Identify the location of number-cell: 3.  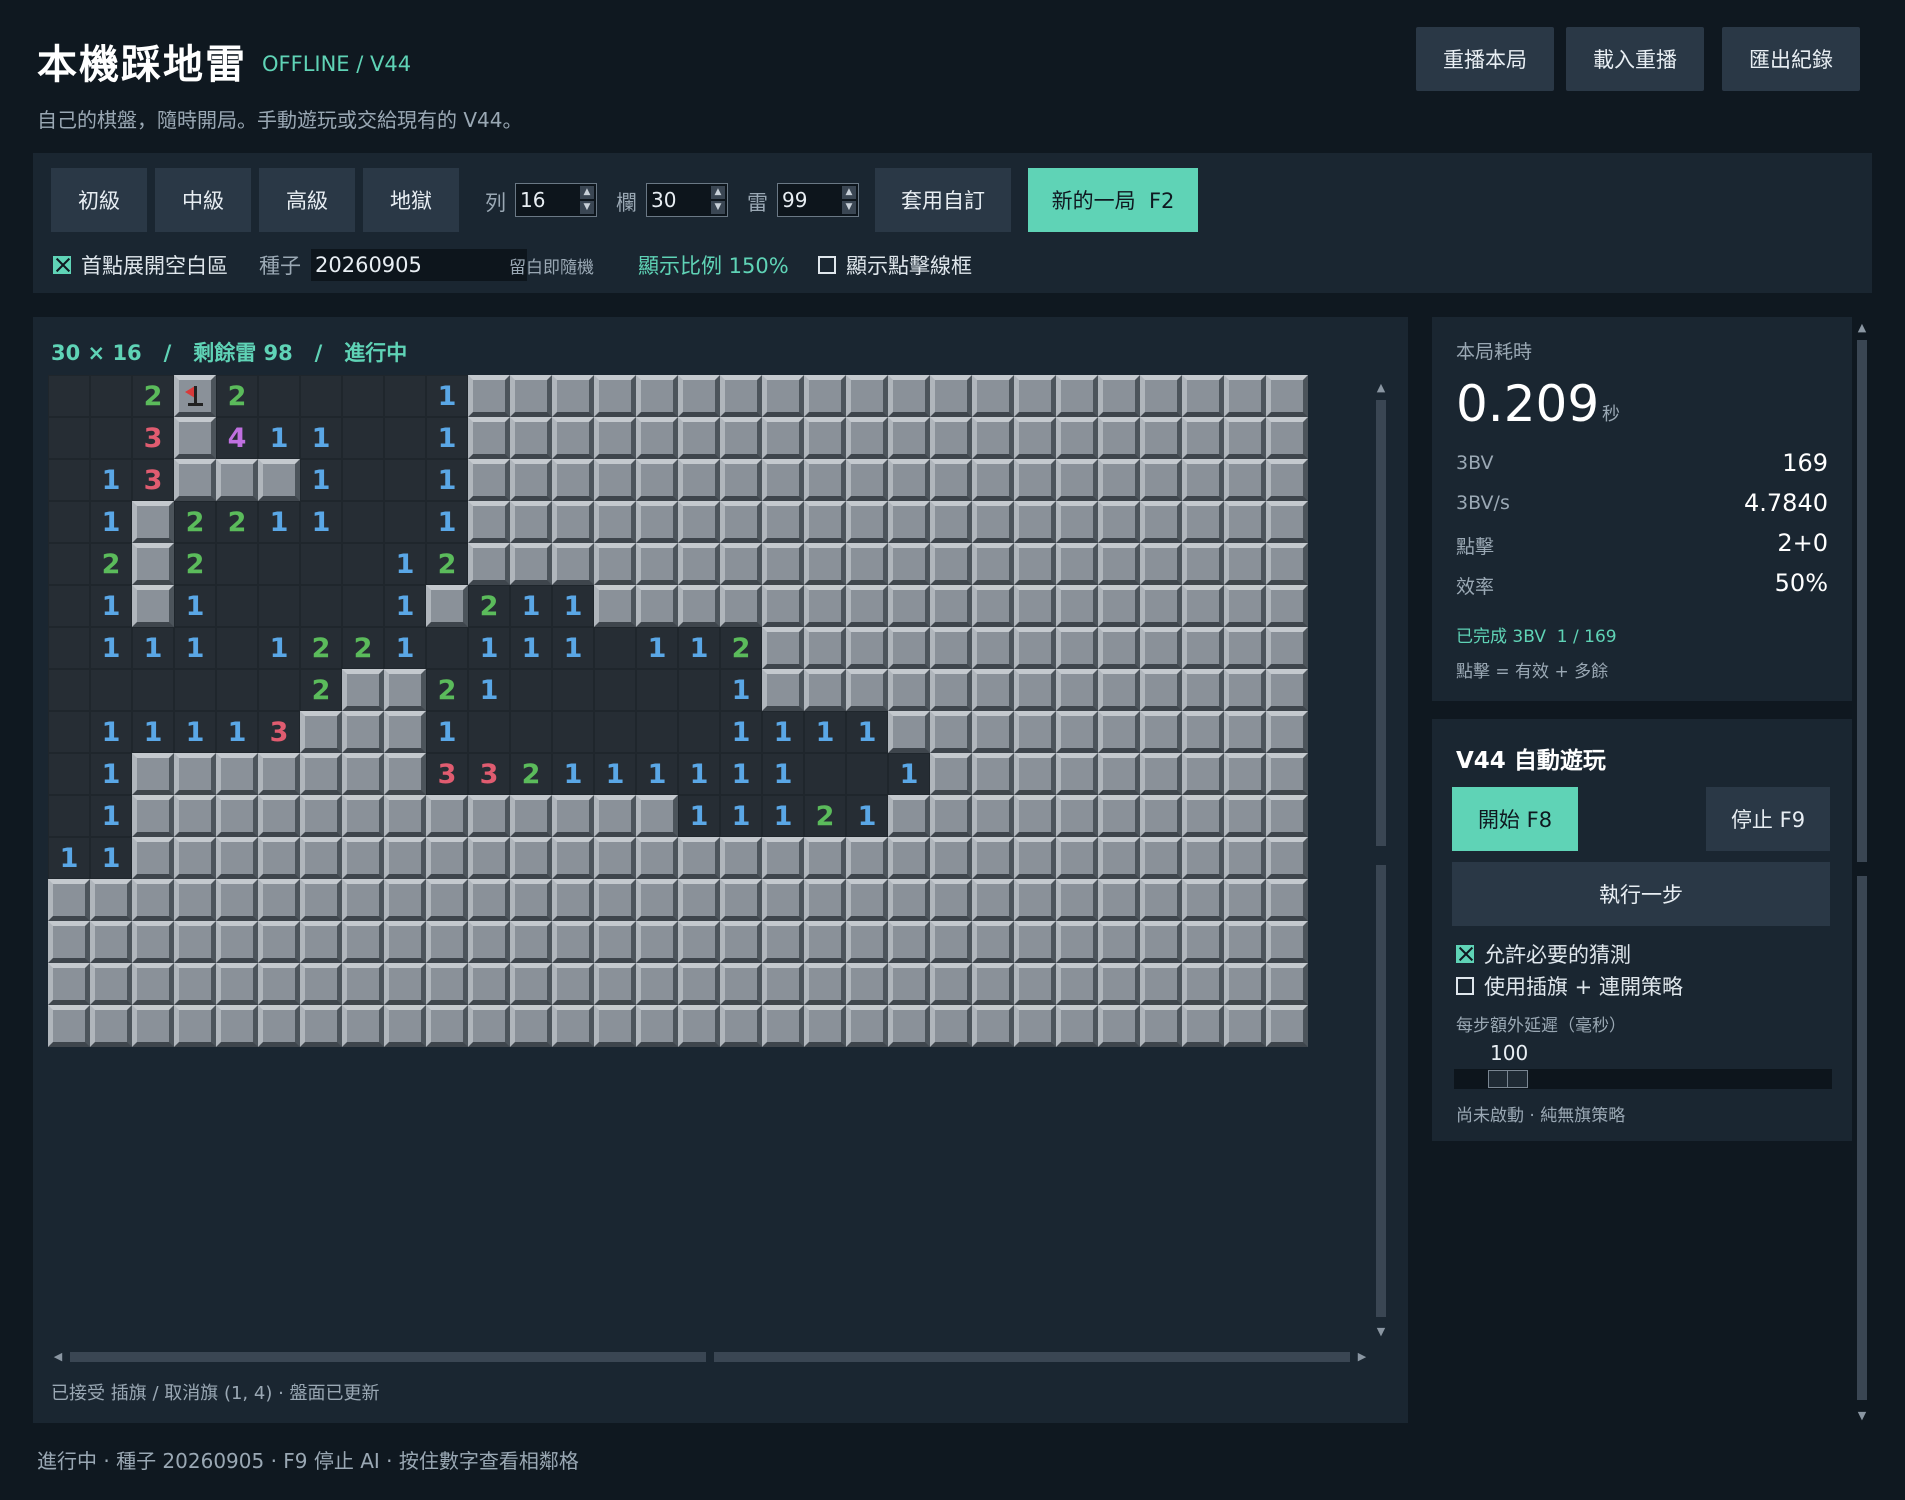
(153, 480).